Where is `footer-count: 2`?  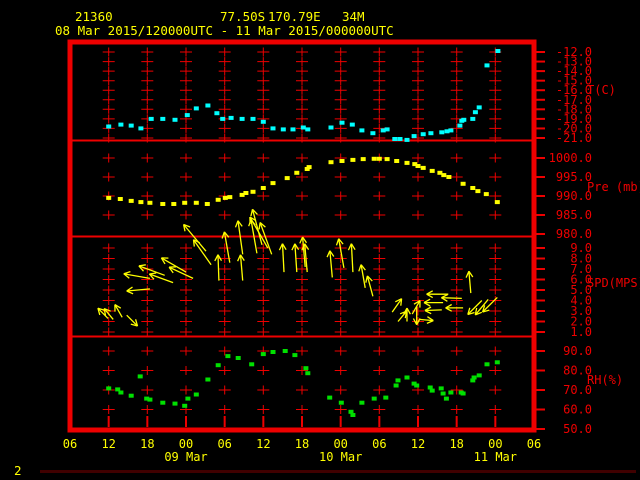 footer-count: 2 is located at coordinates (18, 470).